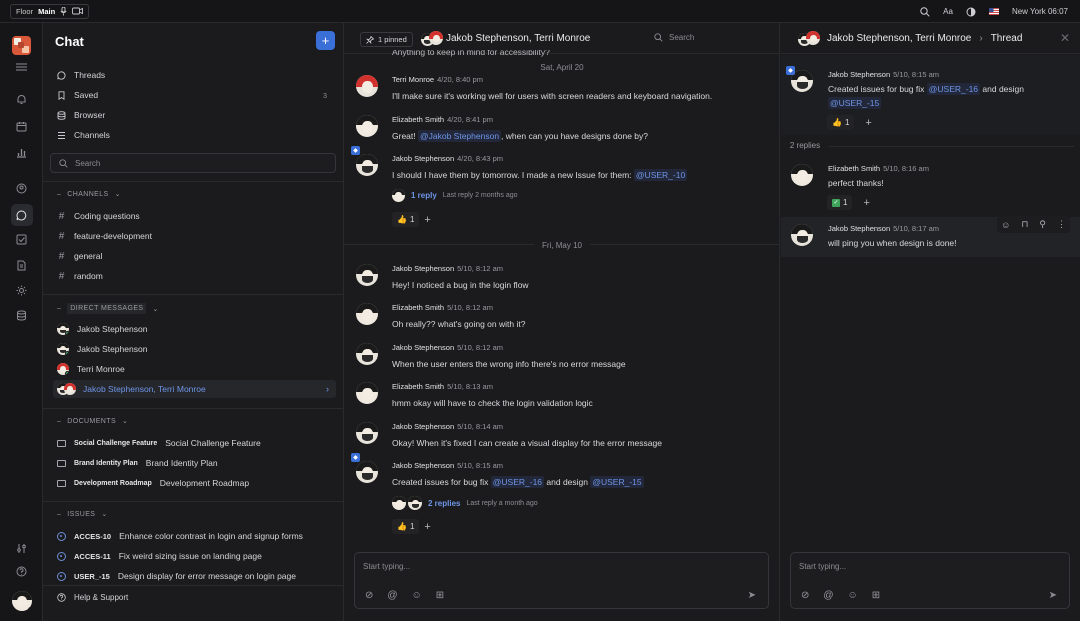  I want to click on documents-icon, so click(21, 265).